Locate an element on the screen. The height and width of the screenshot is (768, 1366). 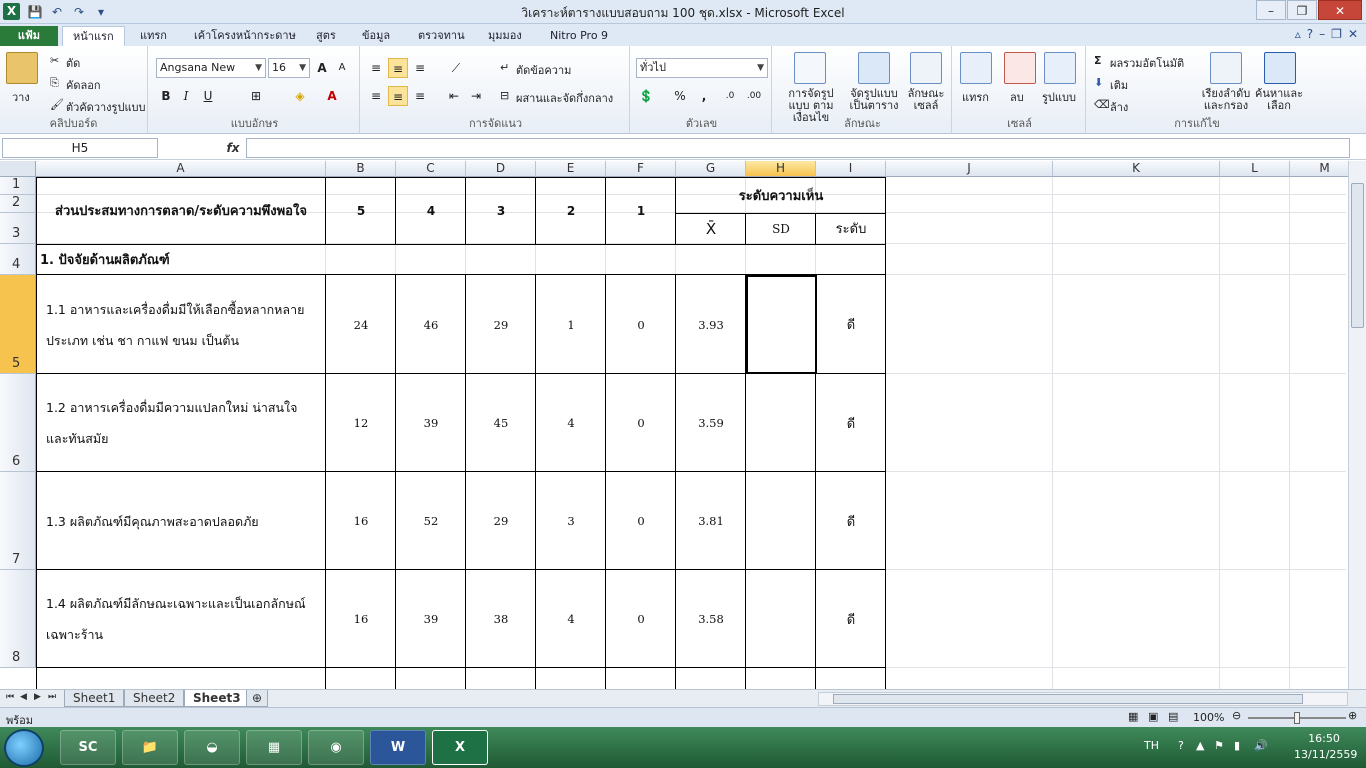
header-scale-3: 3 is located at coordinates (501, 210).